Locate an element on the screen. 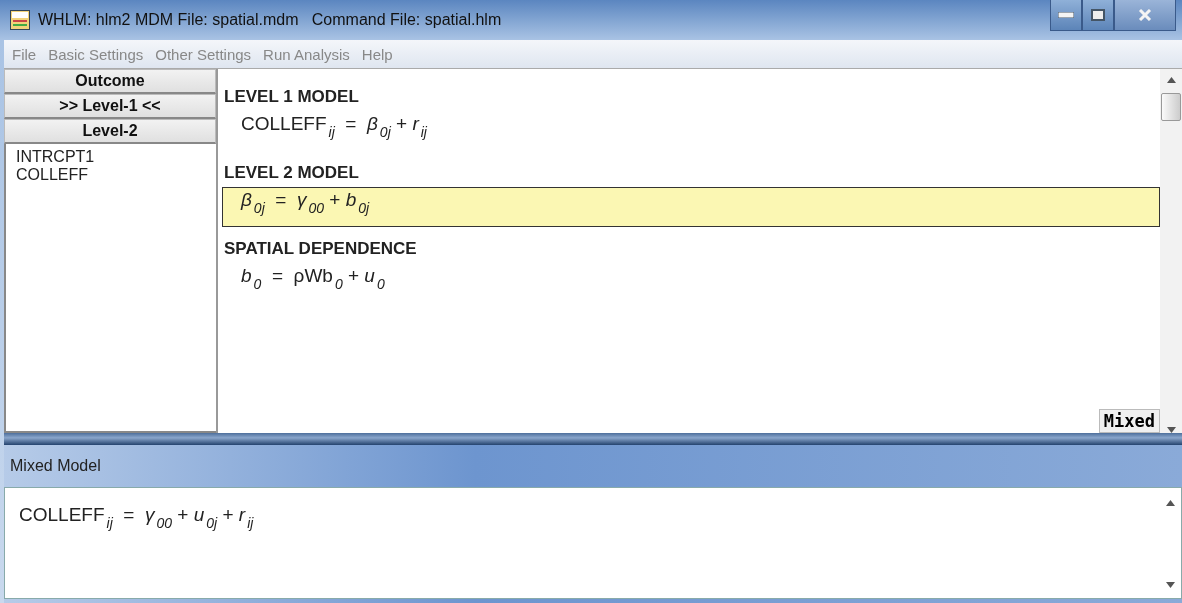  view-button: Mixed is located at coordinates (1129, 421).